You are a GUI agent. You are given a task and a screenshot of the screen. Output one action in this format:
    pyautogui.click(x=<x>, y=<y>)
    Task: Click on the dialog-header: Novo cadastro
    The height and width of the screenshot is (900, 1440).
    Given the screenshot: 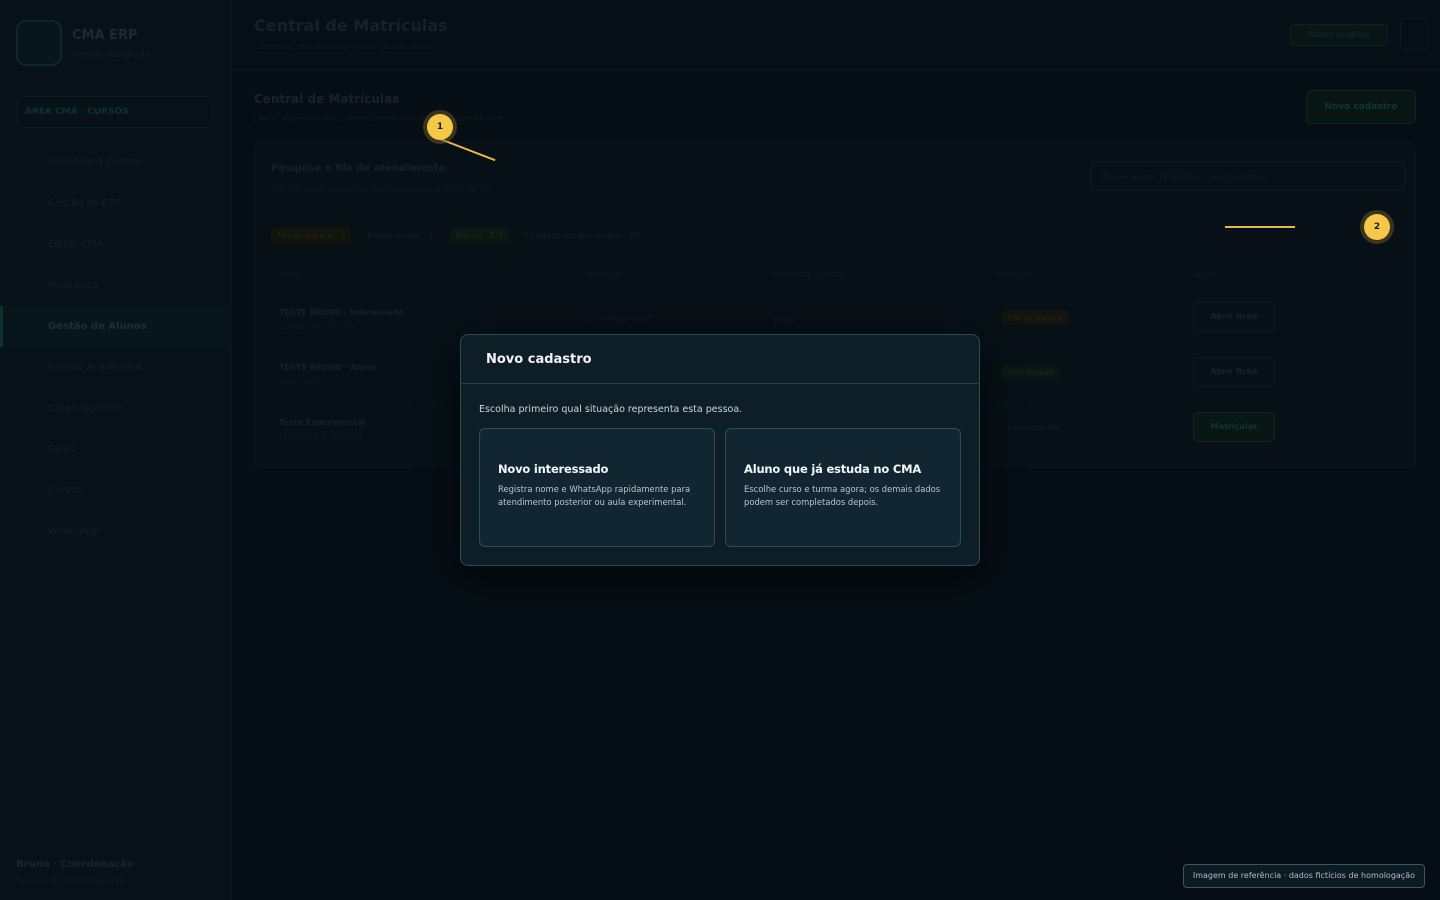 What is the action you would take?
    pyautogui.click(x=720, y=359)
    